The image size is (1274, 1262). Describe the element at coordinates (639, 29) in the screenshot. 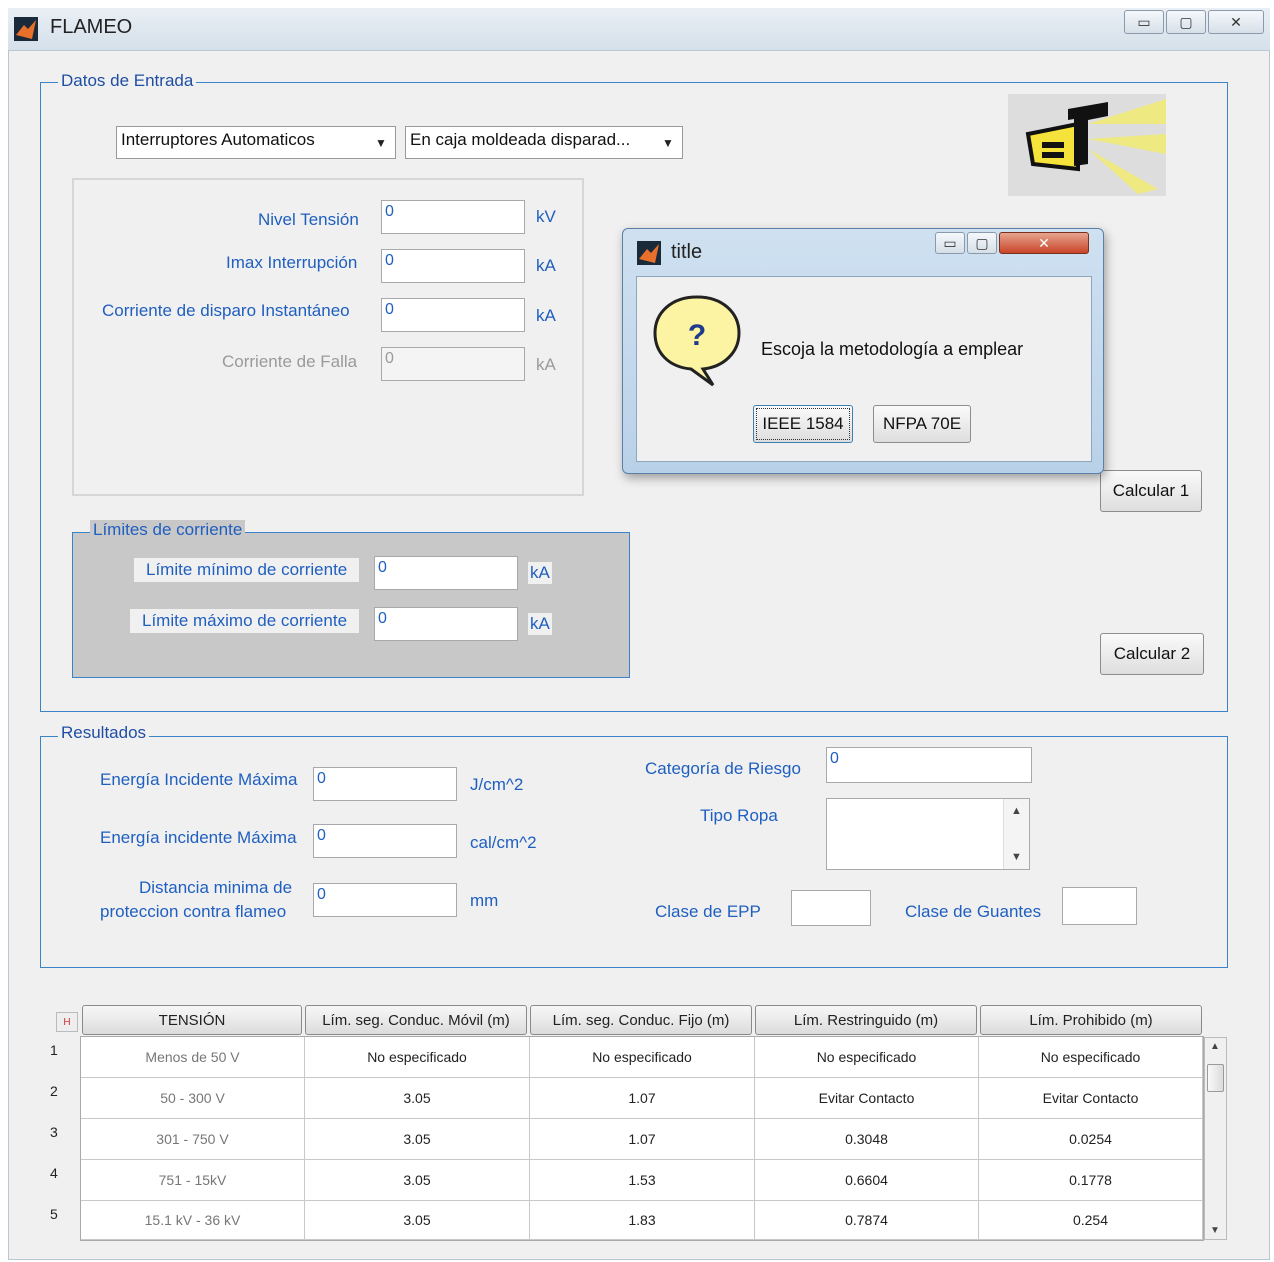

I see `title-bar: FLAMEO ▭ ▢ ✕` at that location.